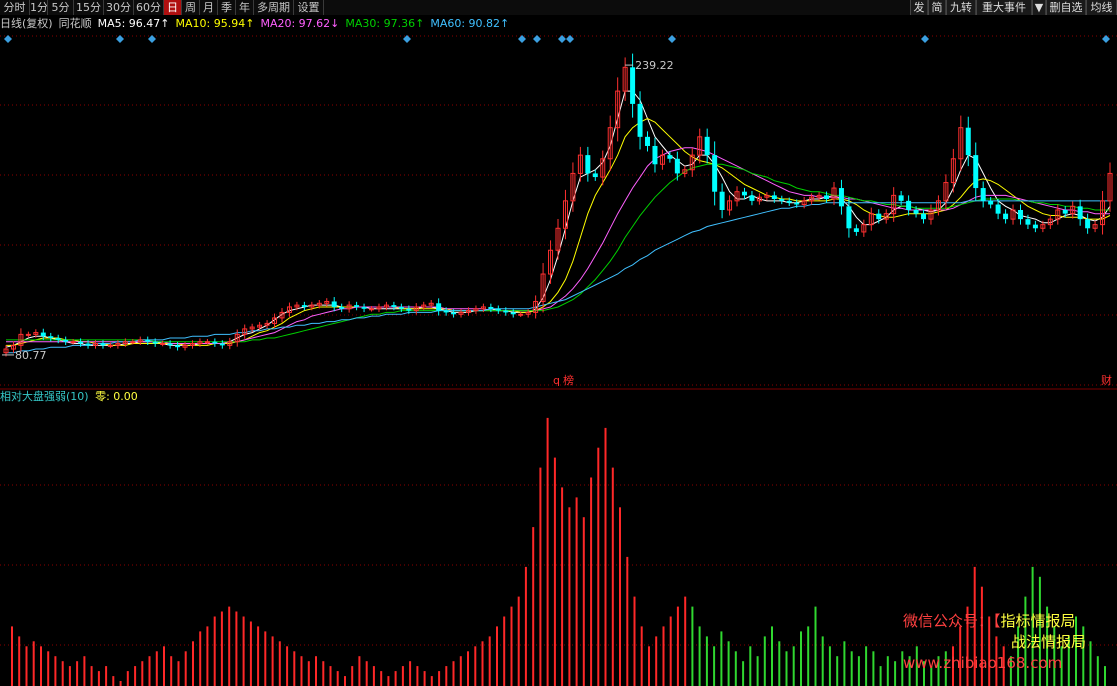  Describe the element at coordinates (994, 642) in the screenshot. I see `watermark: 微信公众号：【指标情报局 战法情报局 www.zhibiao168.com` at that location.